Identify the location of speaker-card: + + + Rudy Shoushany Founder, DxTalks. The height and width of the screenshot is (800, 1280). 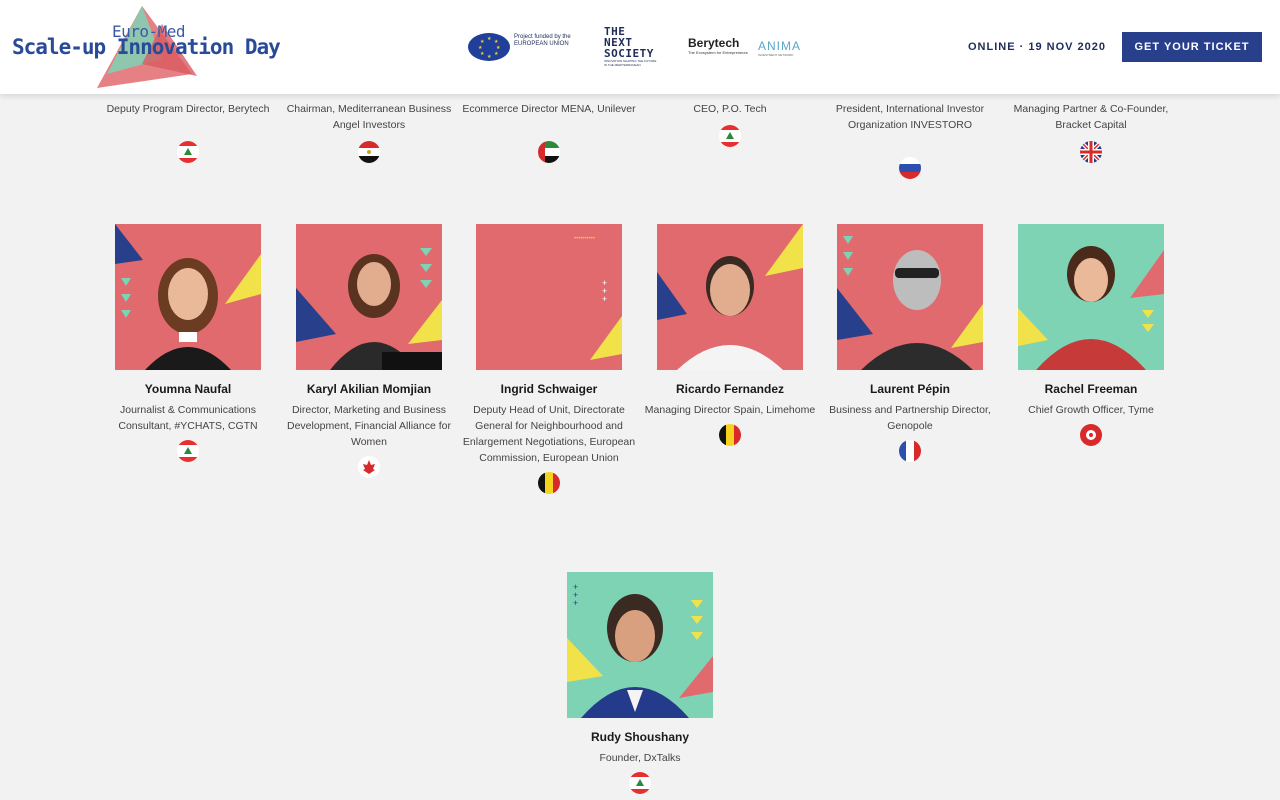
(640, 683).